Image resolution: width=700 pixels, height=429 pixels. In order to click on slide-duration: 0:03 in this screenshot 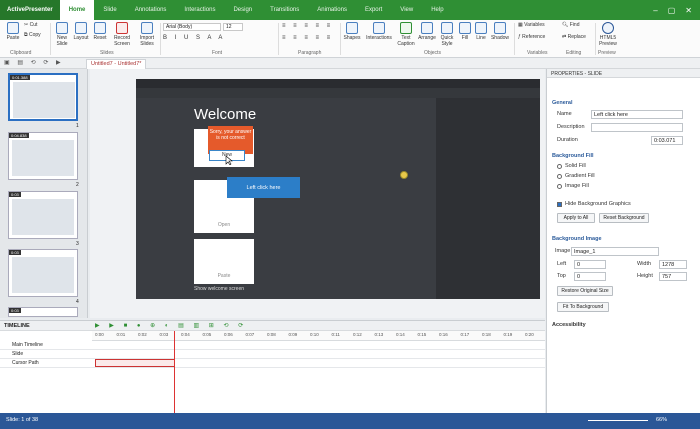, I will do `click(15, 194)`.